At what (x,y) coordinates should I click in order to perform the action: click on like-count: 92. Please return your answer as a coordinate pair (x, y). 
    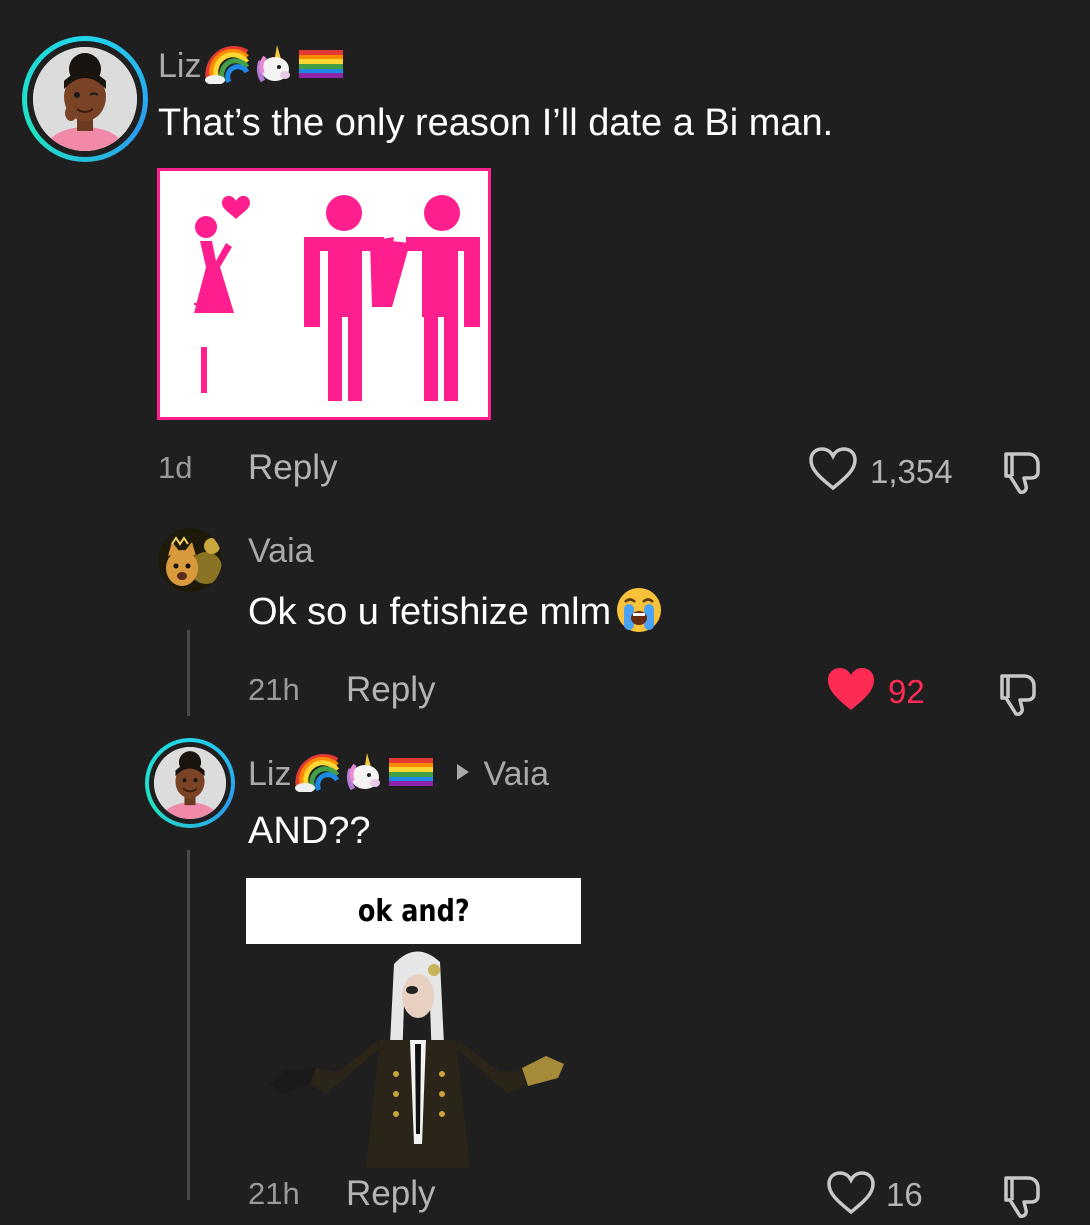
    Looking at the image, I should click on (906, 691).